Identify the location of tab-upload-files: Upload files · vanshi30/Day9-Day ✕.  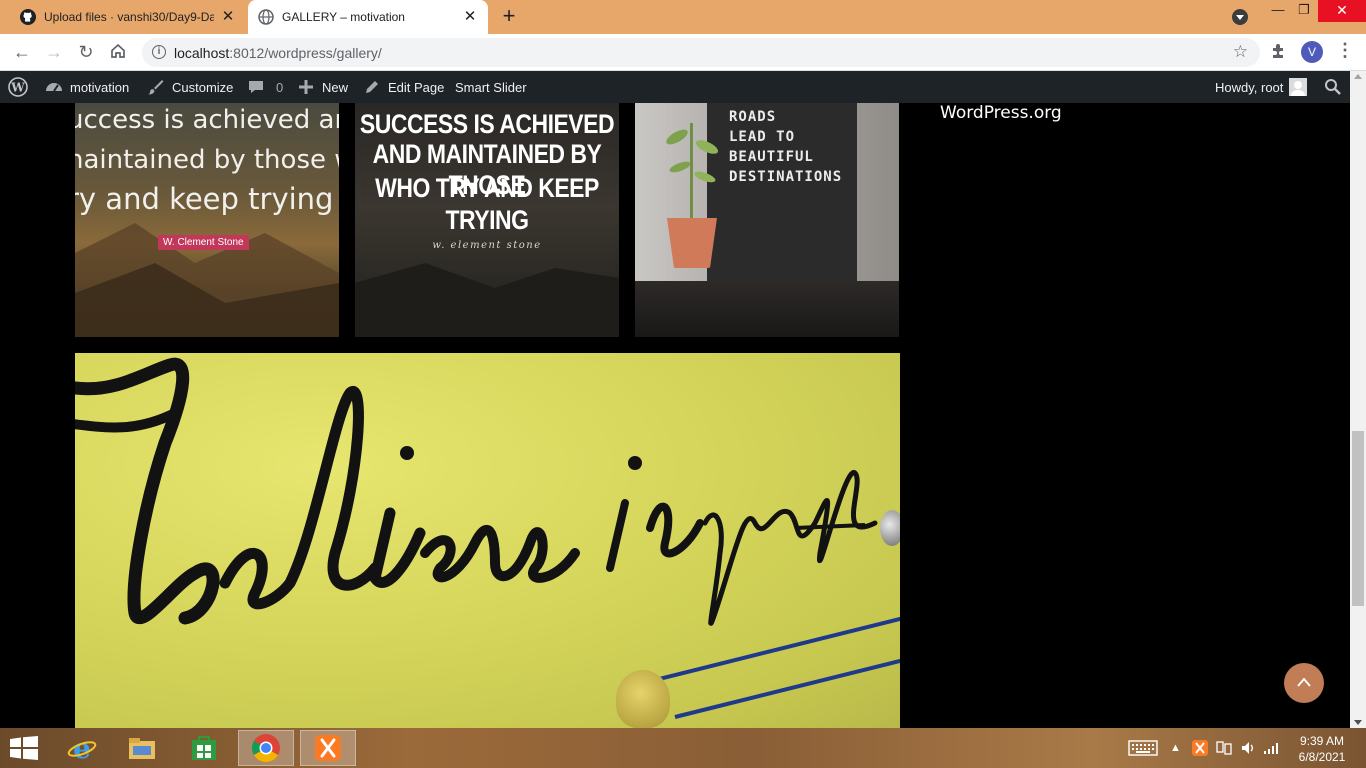
(128, 17).